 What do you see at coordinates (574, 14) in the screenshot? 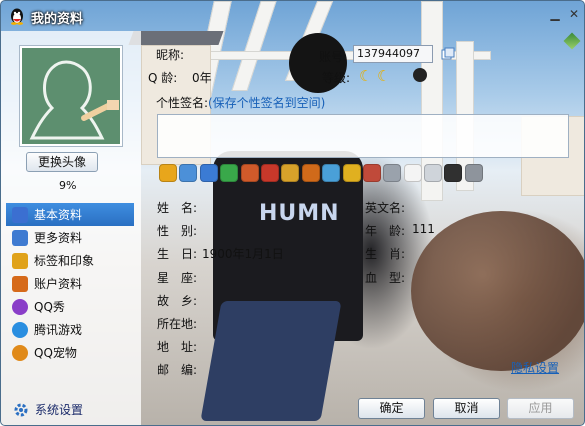
I see `close-icon: ✕` at bounding box center [574, 14].